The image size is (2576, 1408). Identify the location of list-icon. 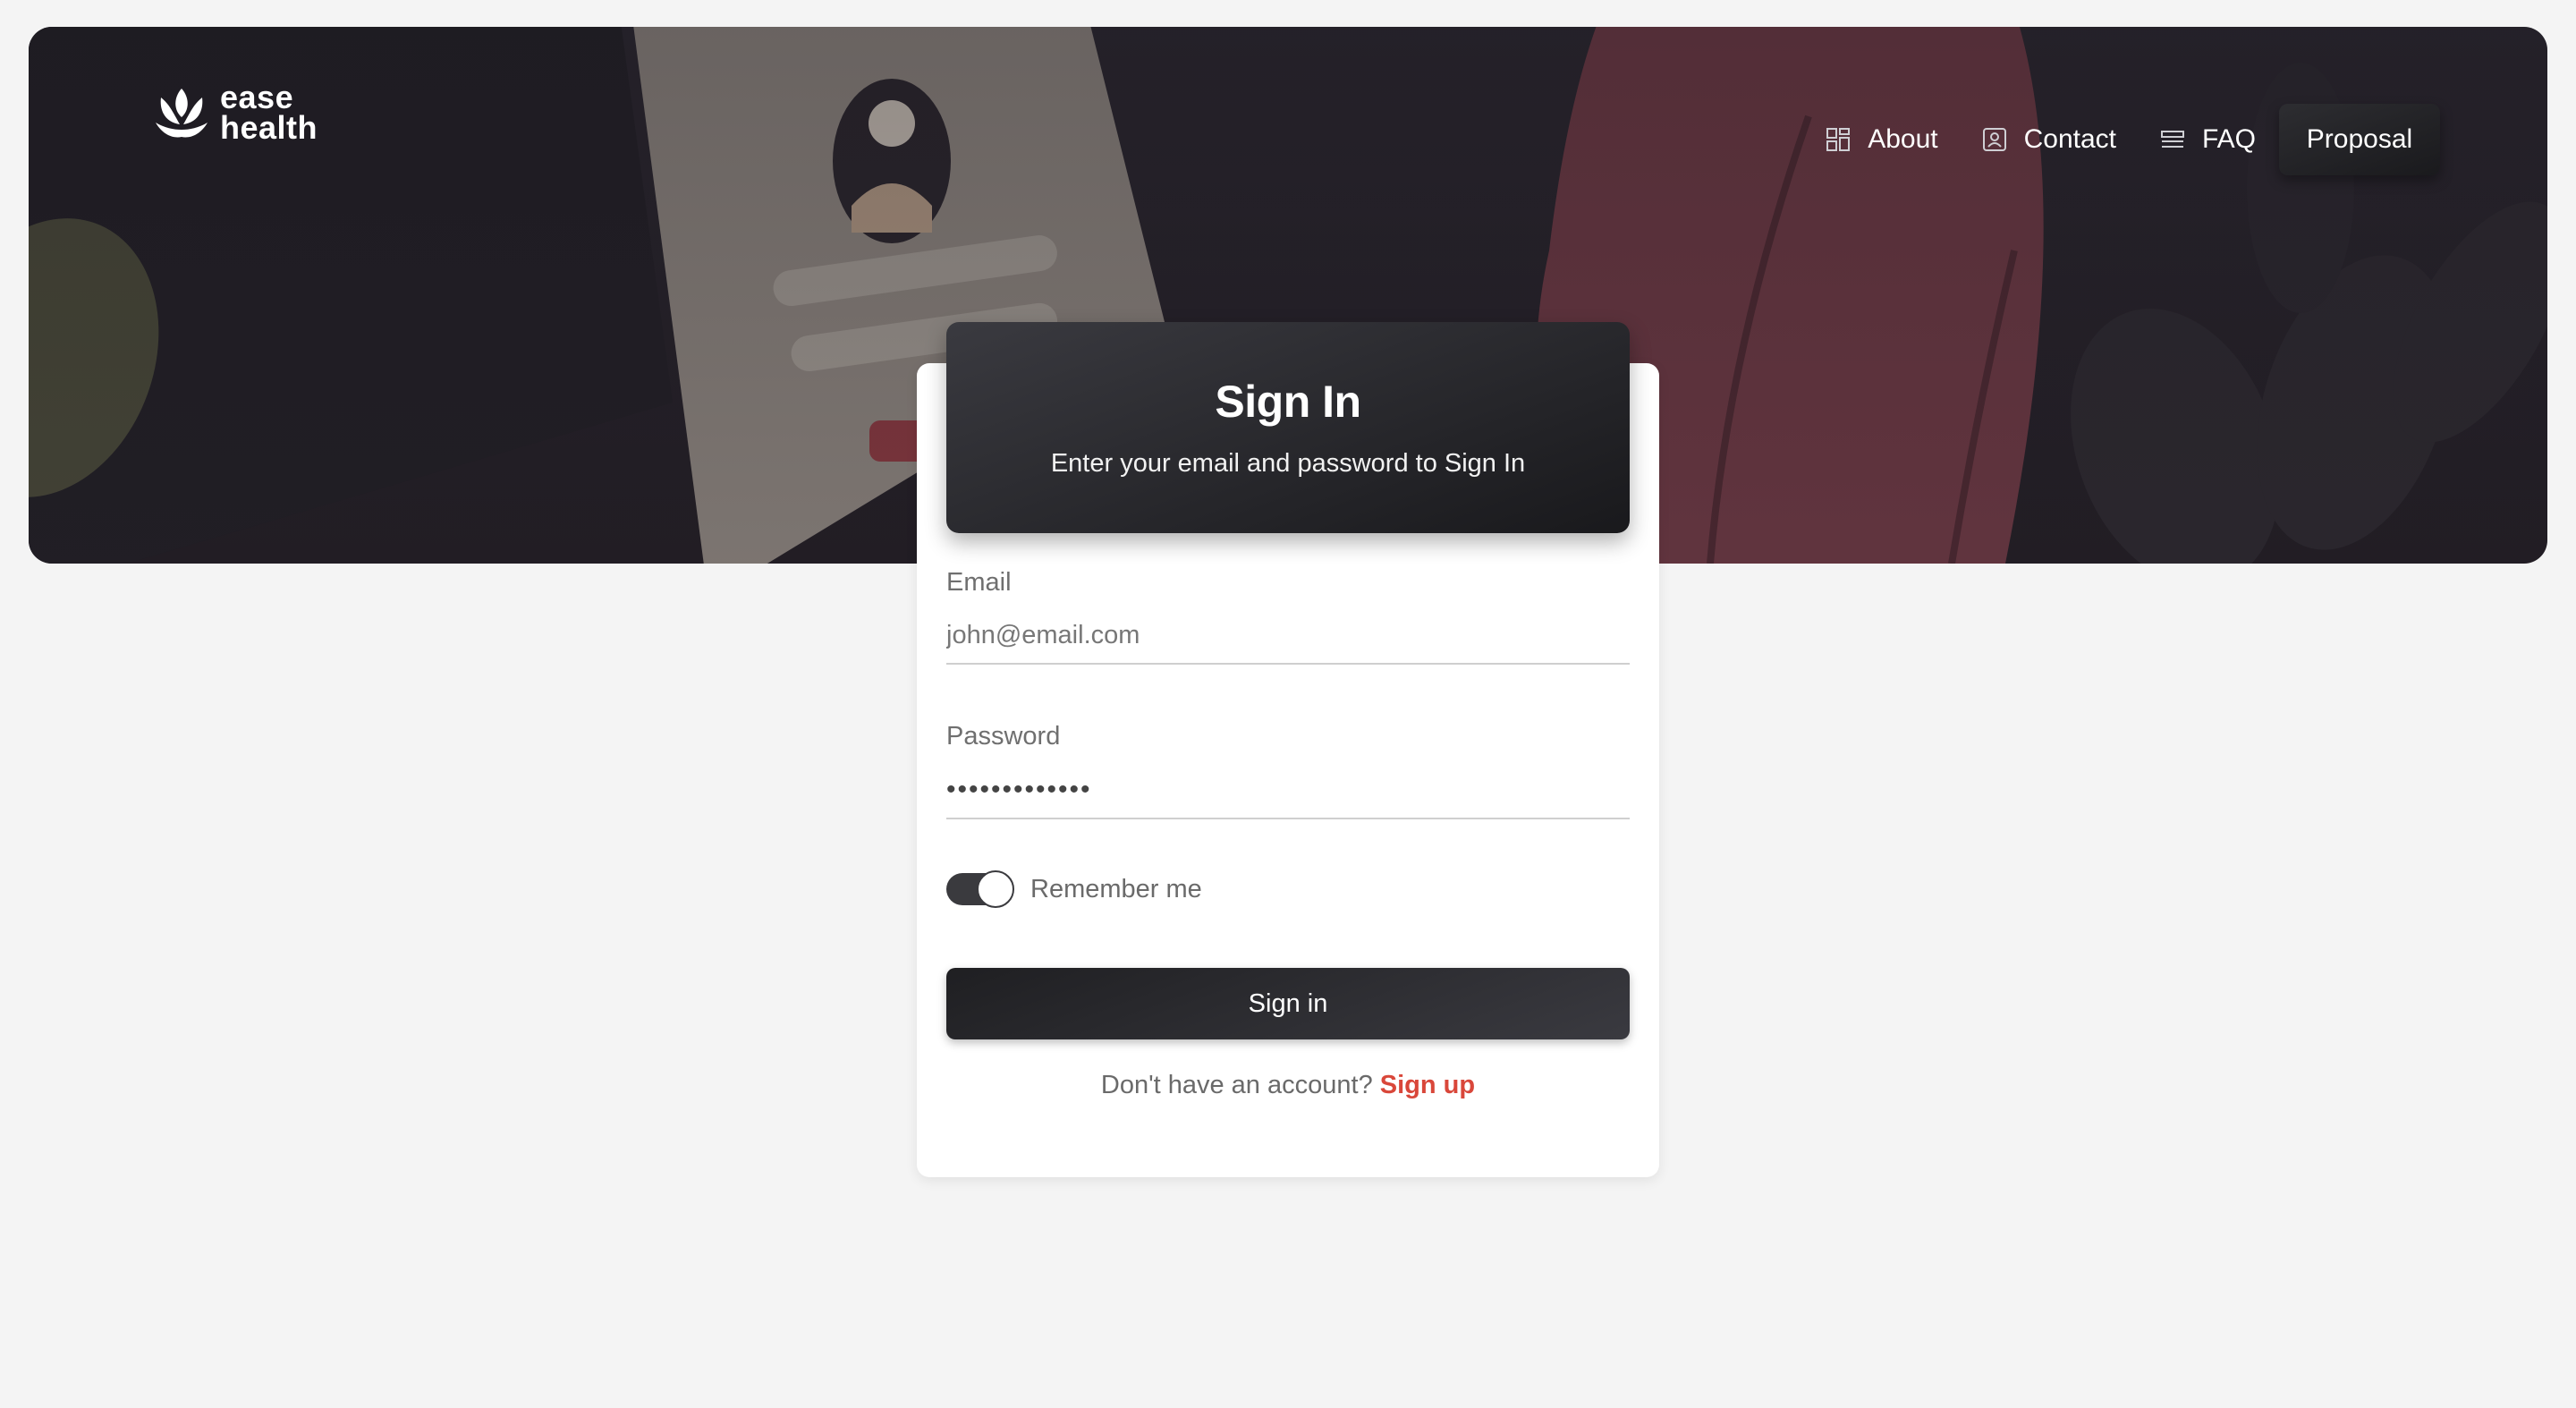
(2172, 139).